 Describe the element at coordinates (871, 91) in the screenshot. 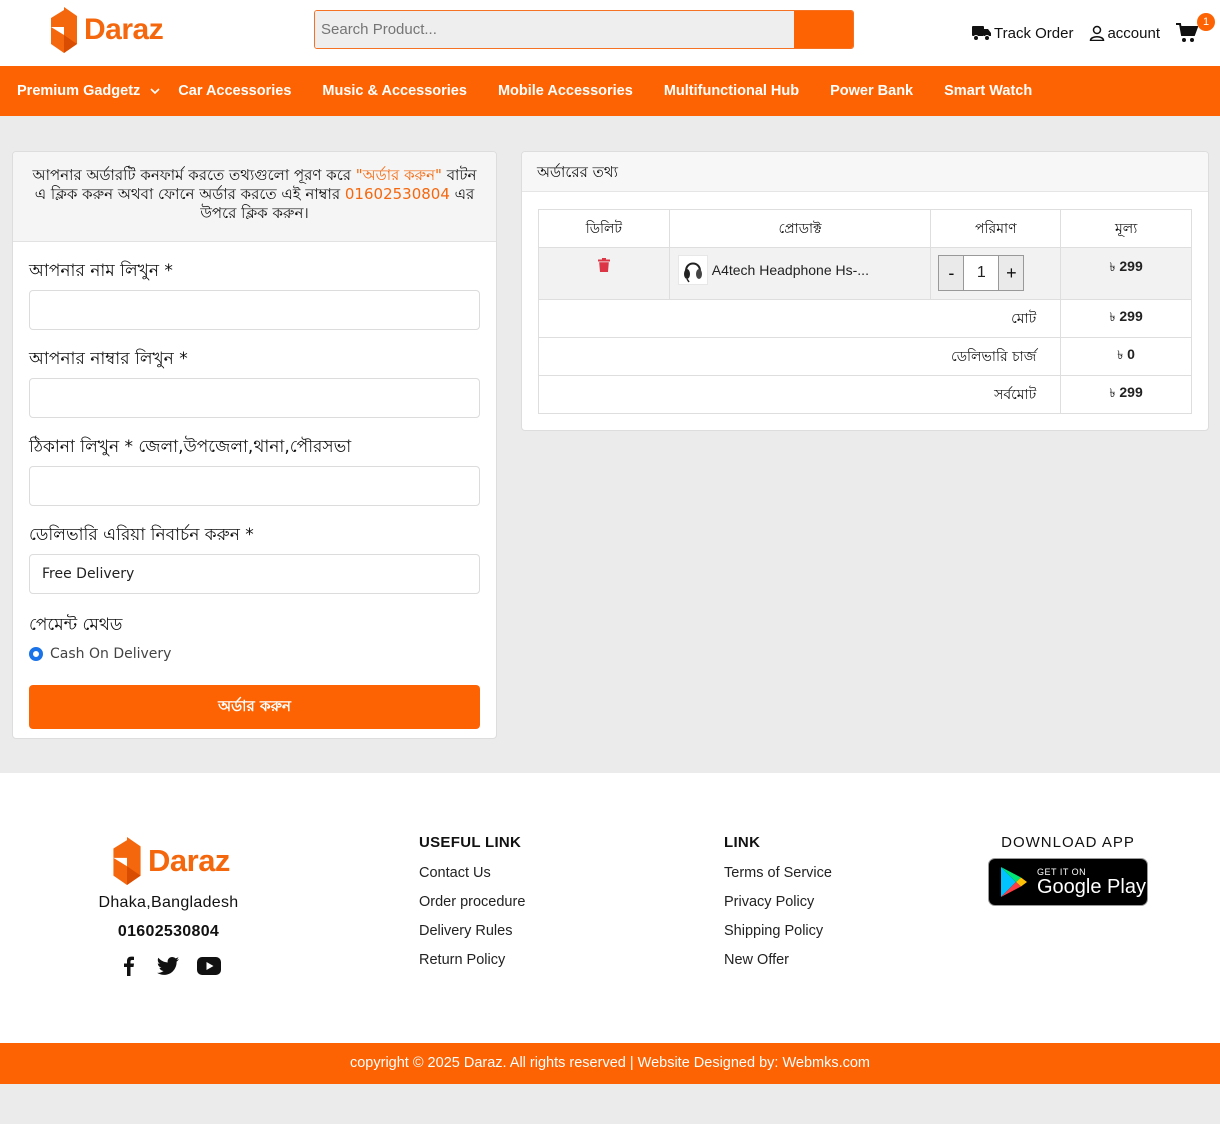

I see `nav-item-power-bank: Power Bank` at that location.